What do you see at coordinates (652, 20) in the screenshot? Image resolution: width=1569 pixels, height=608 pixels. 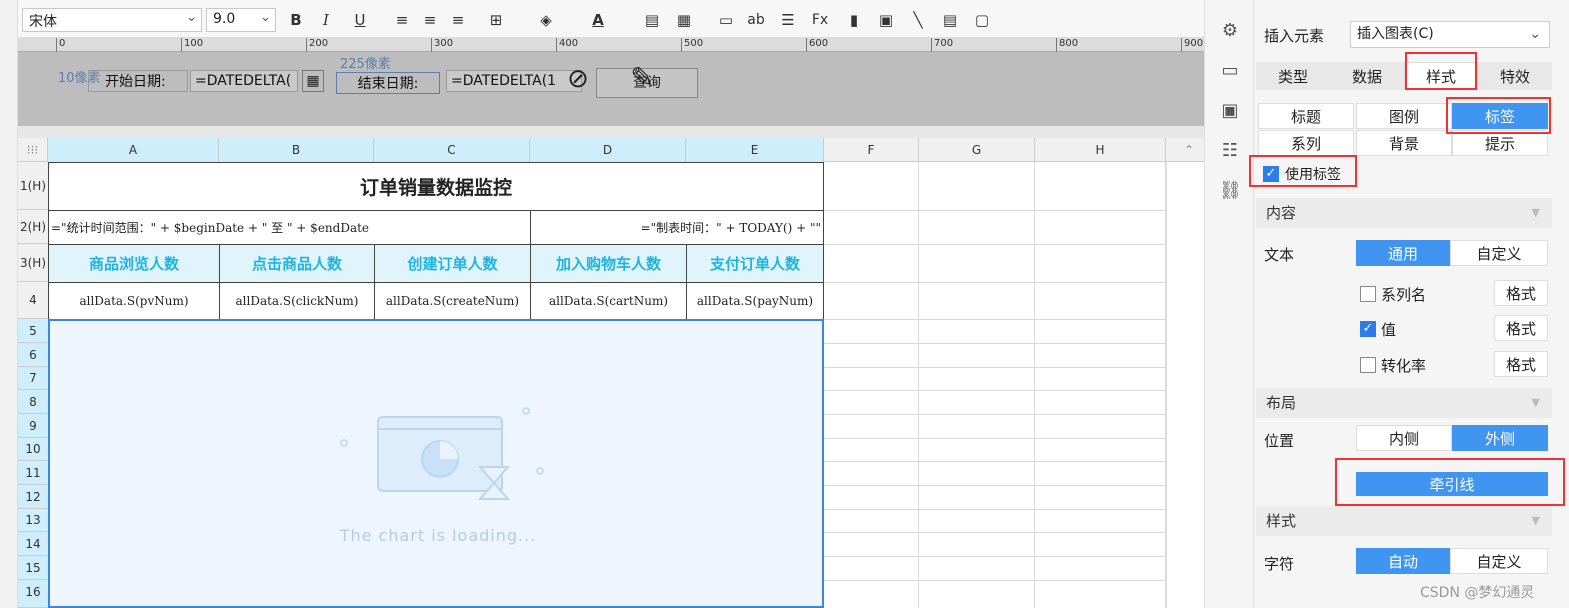 I see `merge-cells-icon: ▤` at bounding box center [652, 20].